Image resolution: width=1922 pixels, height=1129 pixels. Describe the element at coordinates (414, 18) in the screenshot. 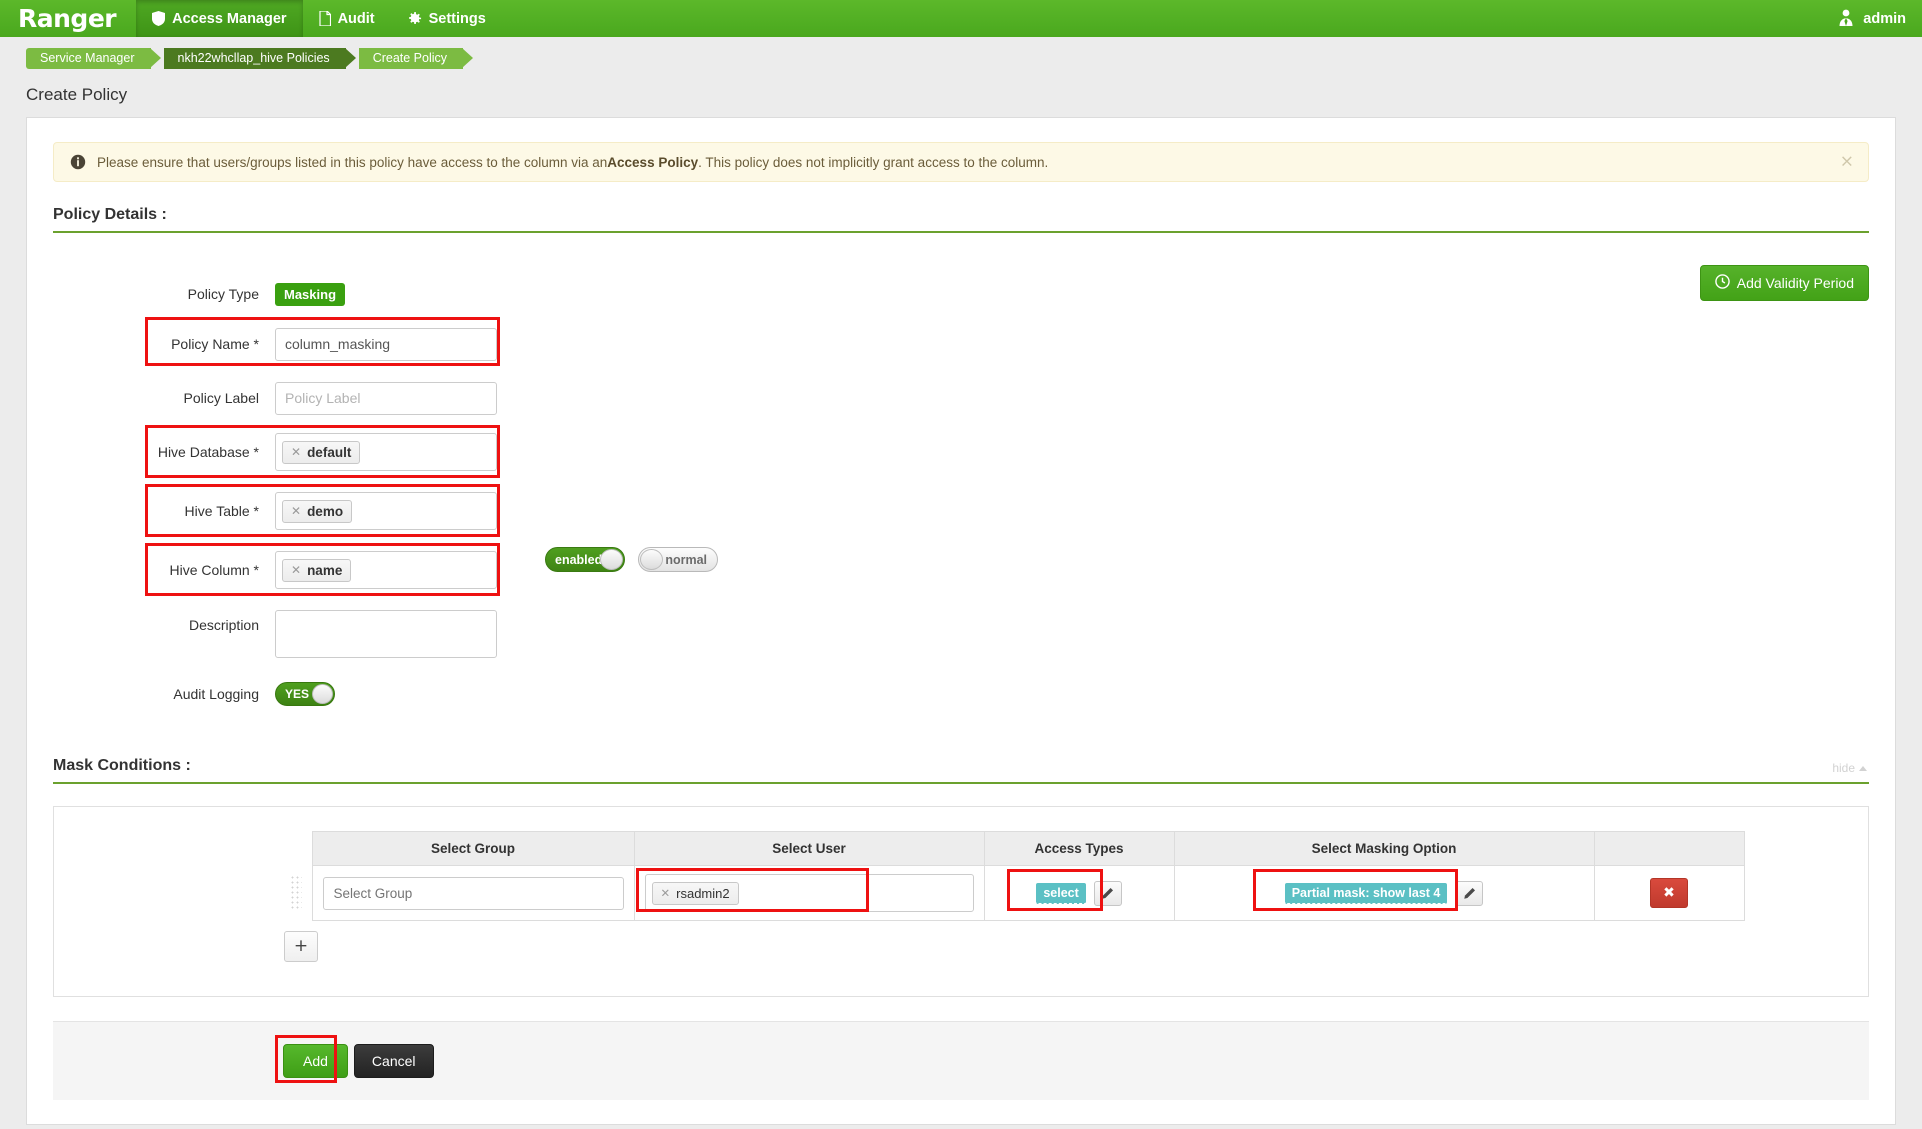

I see `gear-icon` at that location.